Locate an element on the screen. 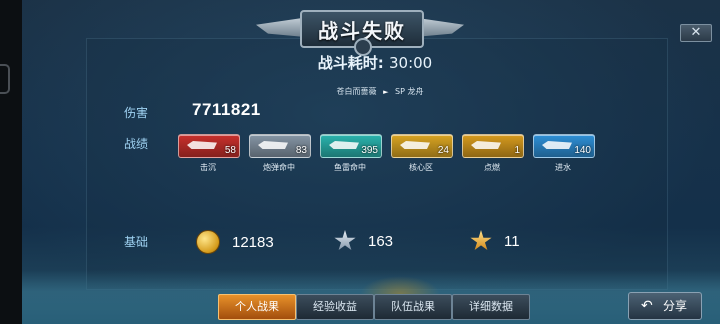 This screenshot has height=324, width=720. duration-value: 30:00 is located at coordinates (411, 63).